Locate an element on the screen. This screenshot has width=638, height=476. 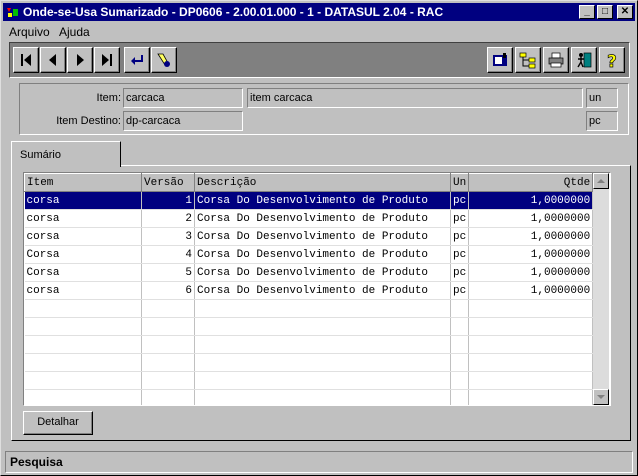
goto-button is located at coordinates (137, 60).